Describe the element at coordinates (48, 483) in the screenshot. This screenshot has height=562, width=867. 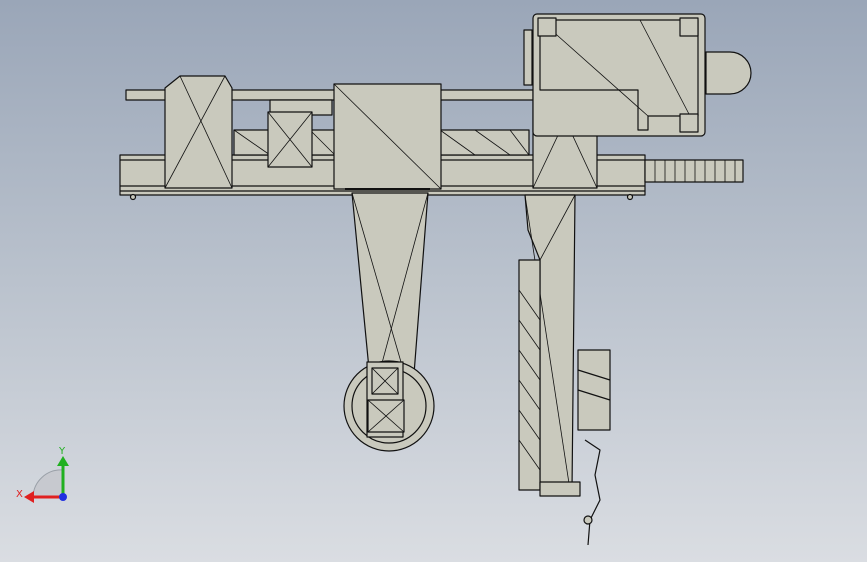
I see `triad-origin-marker` at that location.